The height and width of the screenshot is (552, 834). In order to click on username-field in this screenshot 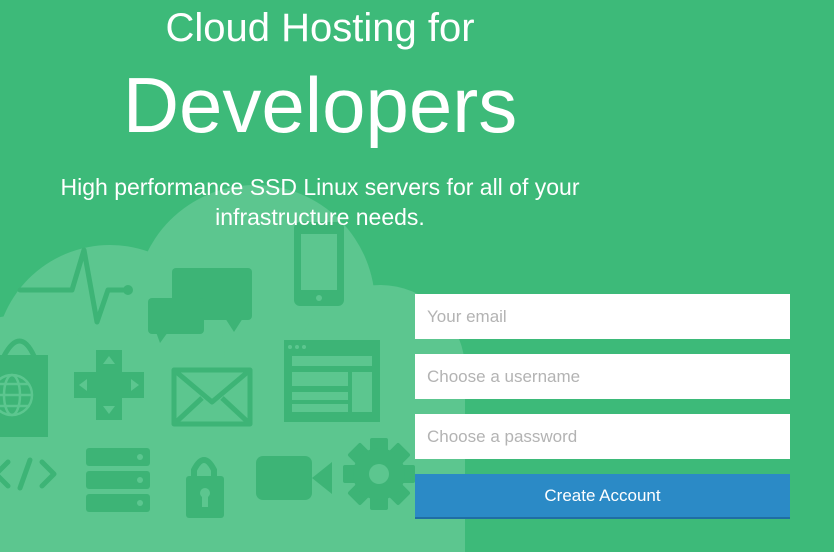, I will do `click(602, 376)`.